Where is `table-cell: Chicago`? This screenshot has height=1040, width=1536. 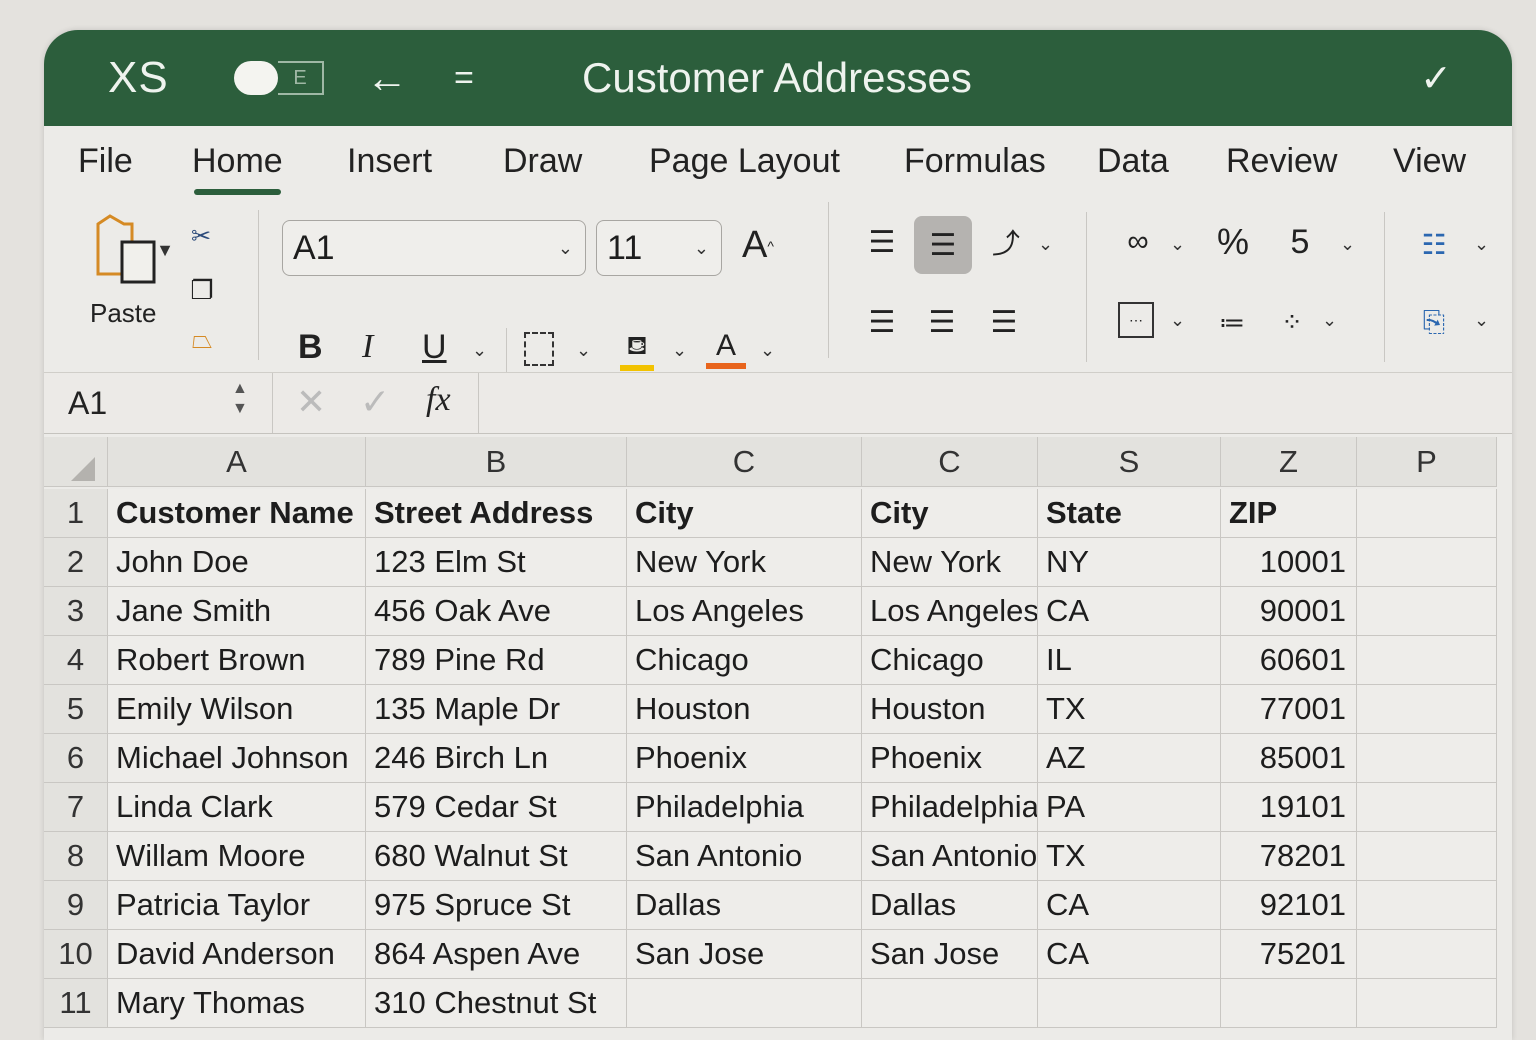
table-cell: Chicago is located at coordinates (744, 660).